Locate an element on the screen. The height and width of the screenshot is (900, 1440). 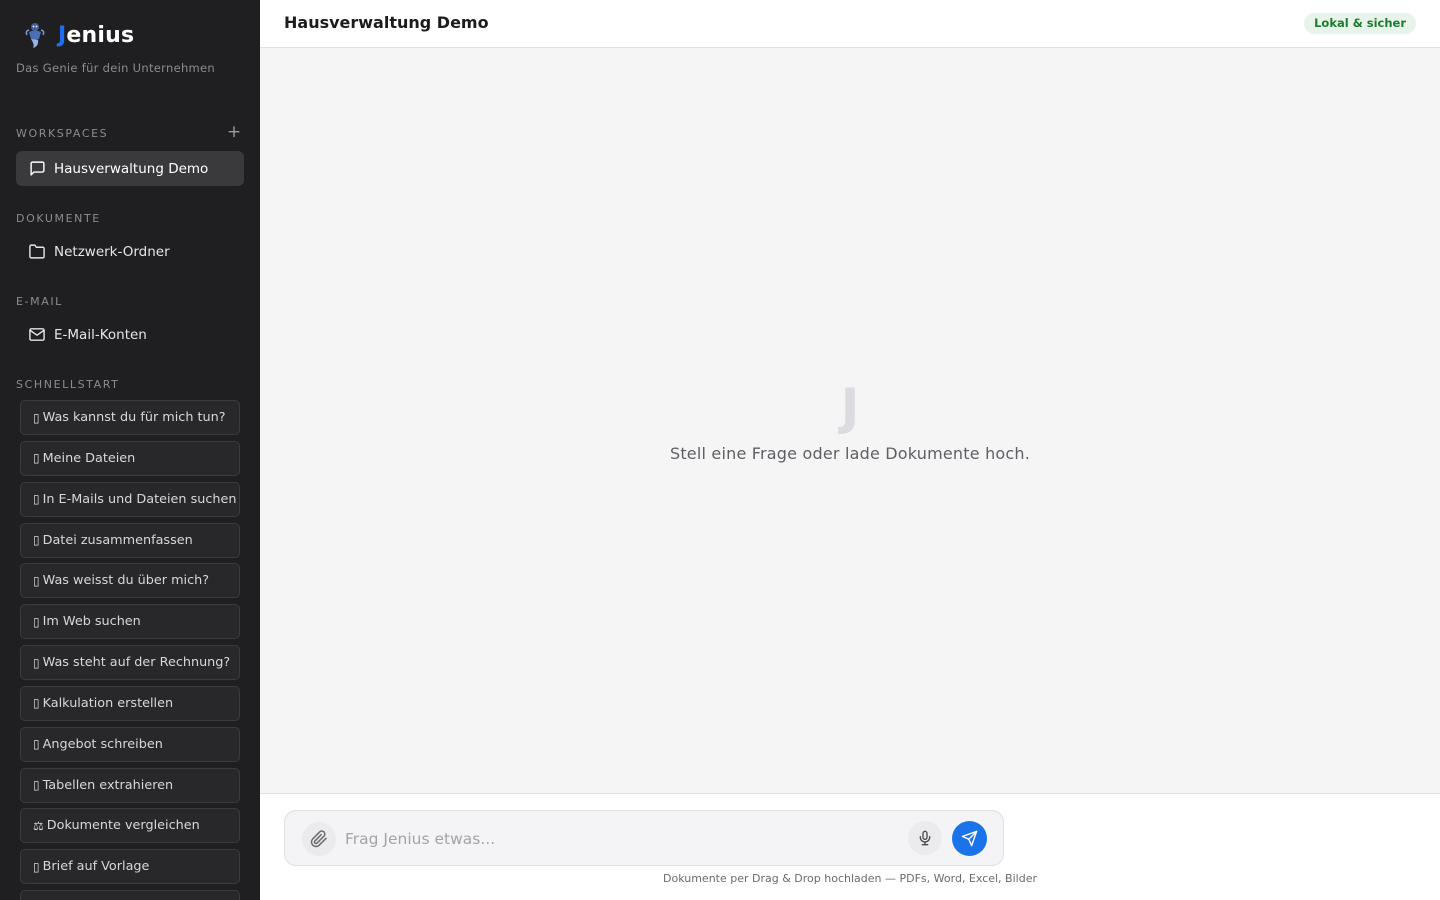
quickstart-button is located at coordinates (130, 895).